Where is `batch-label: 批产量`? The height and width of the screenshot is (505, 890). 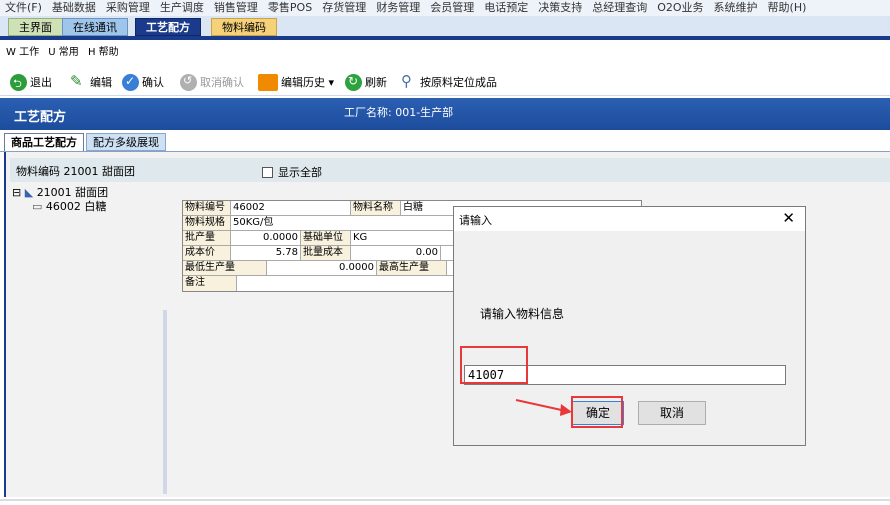 batch-label: 批产量 is located at coordinates (207, 238).